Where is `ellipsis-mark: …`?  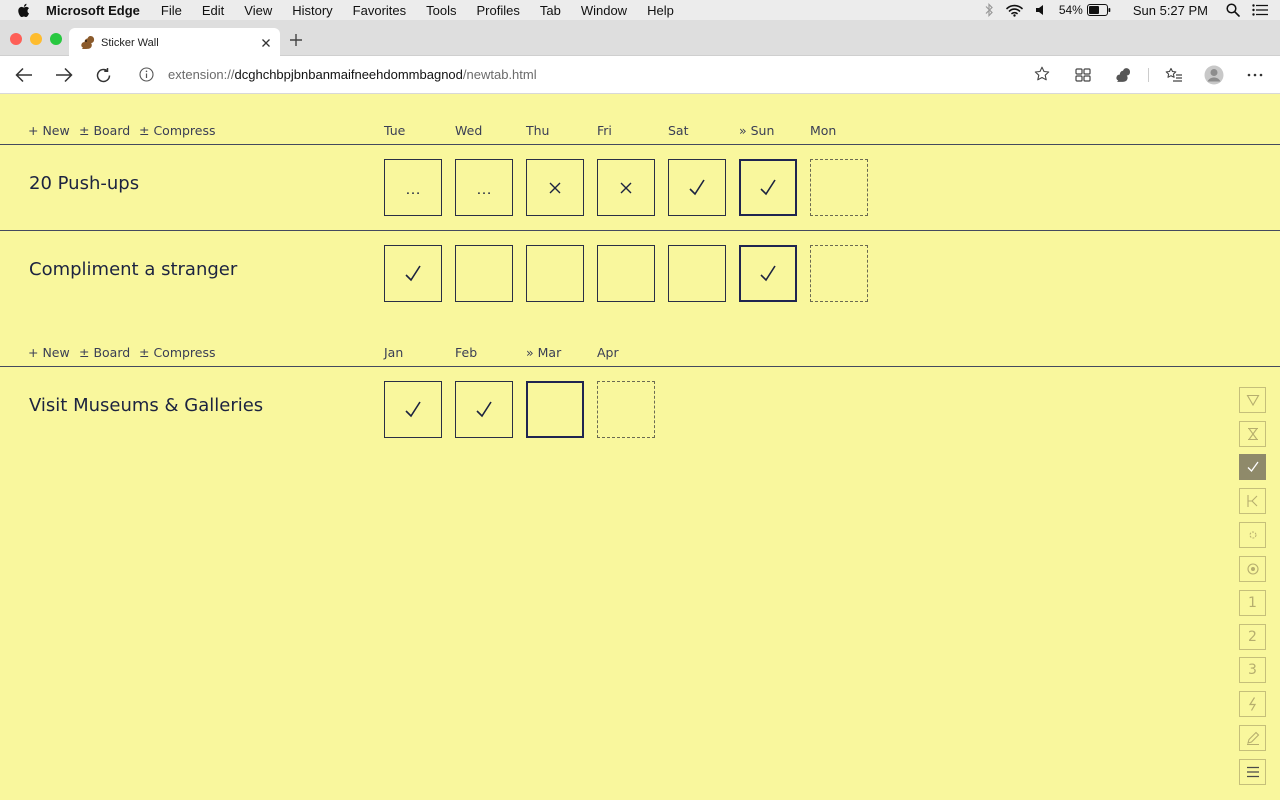
ellipsis-mark: … is located at coordinates (413, 189).